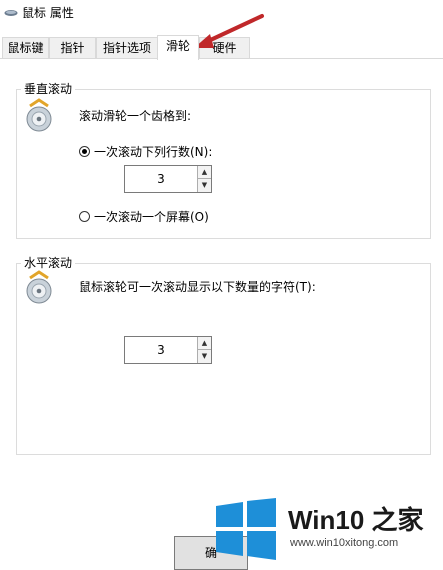  What do you see at coordinates (197, 287) in the screenshot?
I see `horizontal-scroll-description: 鼠标滚轮可一次滚动显示以下数量的字符(T):` at bounding box center [197, 287].